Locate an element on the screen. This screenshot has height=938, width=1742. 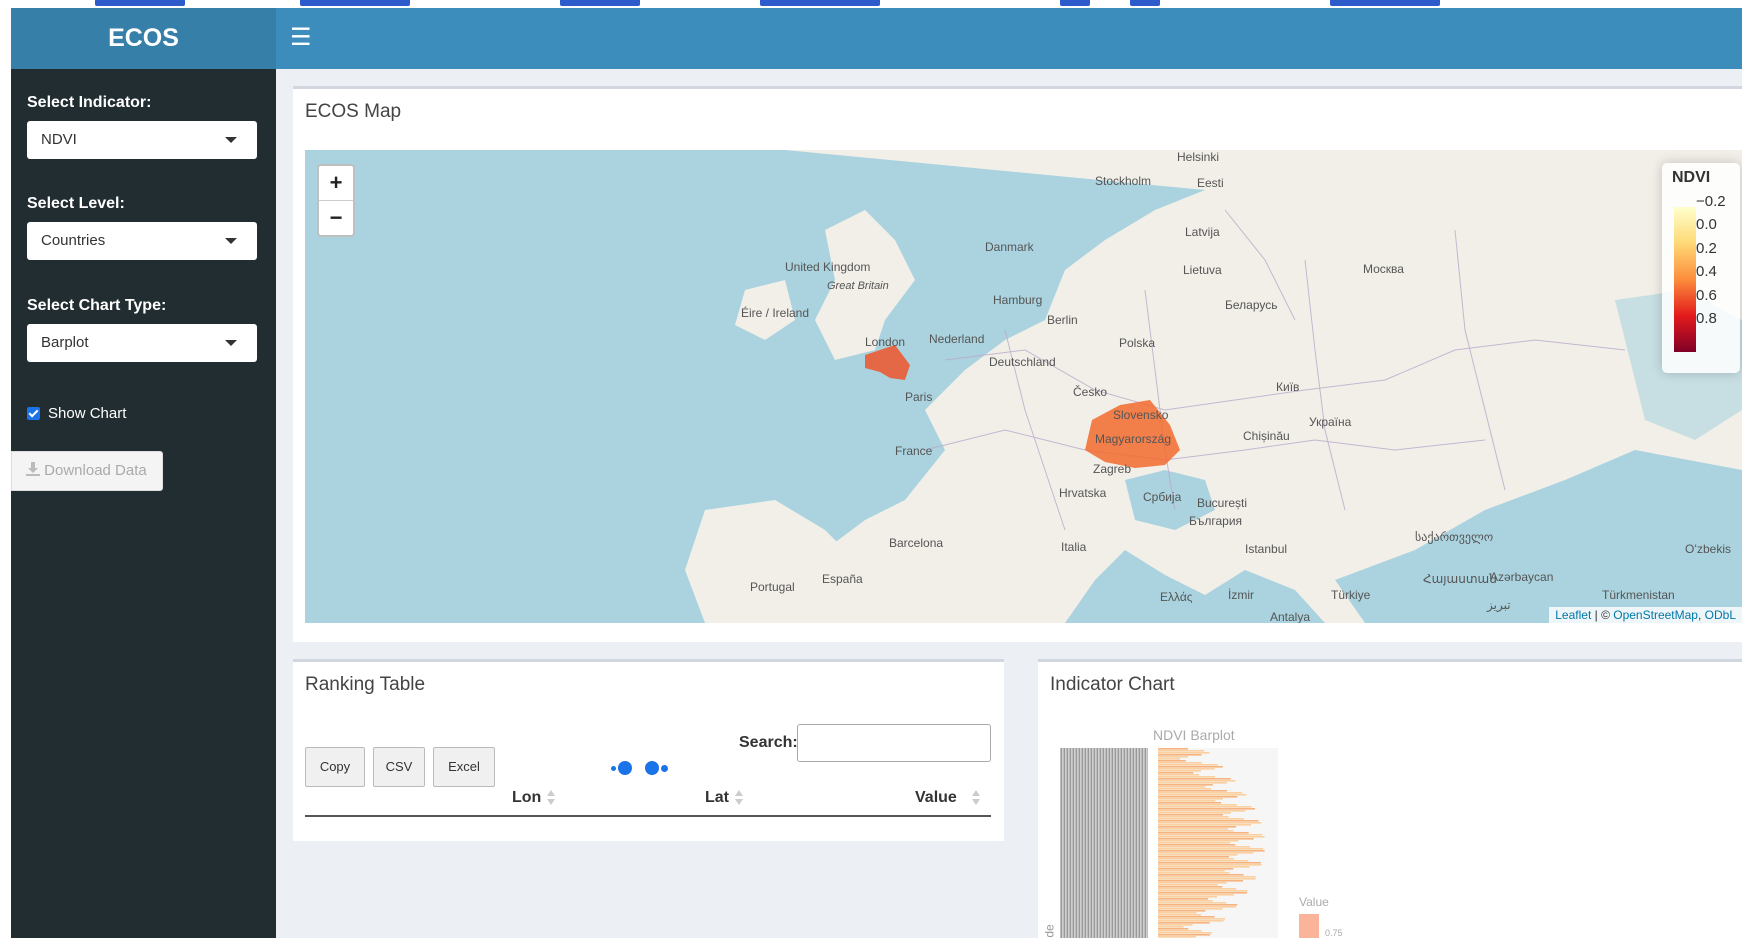
zoom-out-button: − is located at coordinates (336, 218).